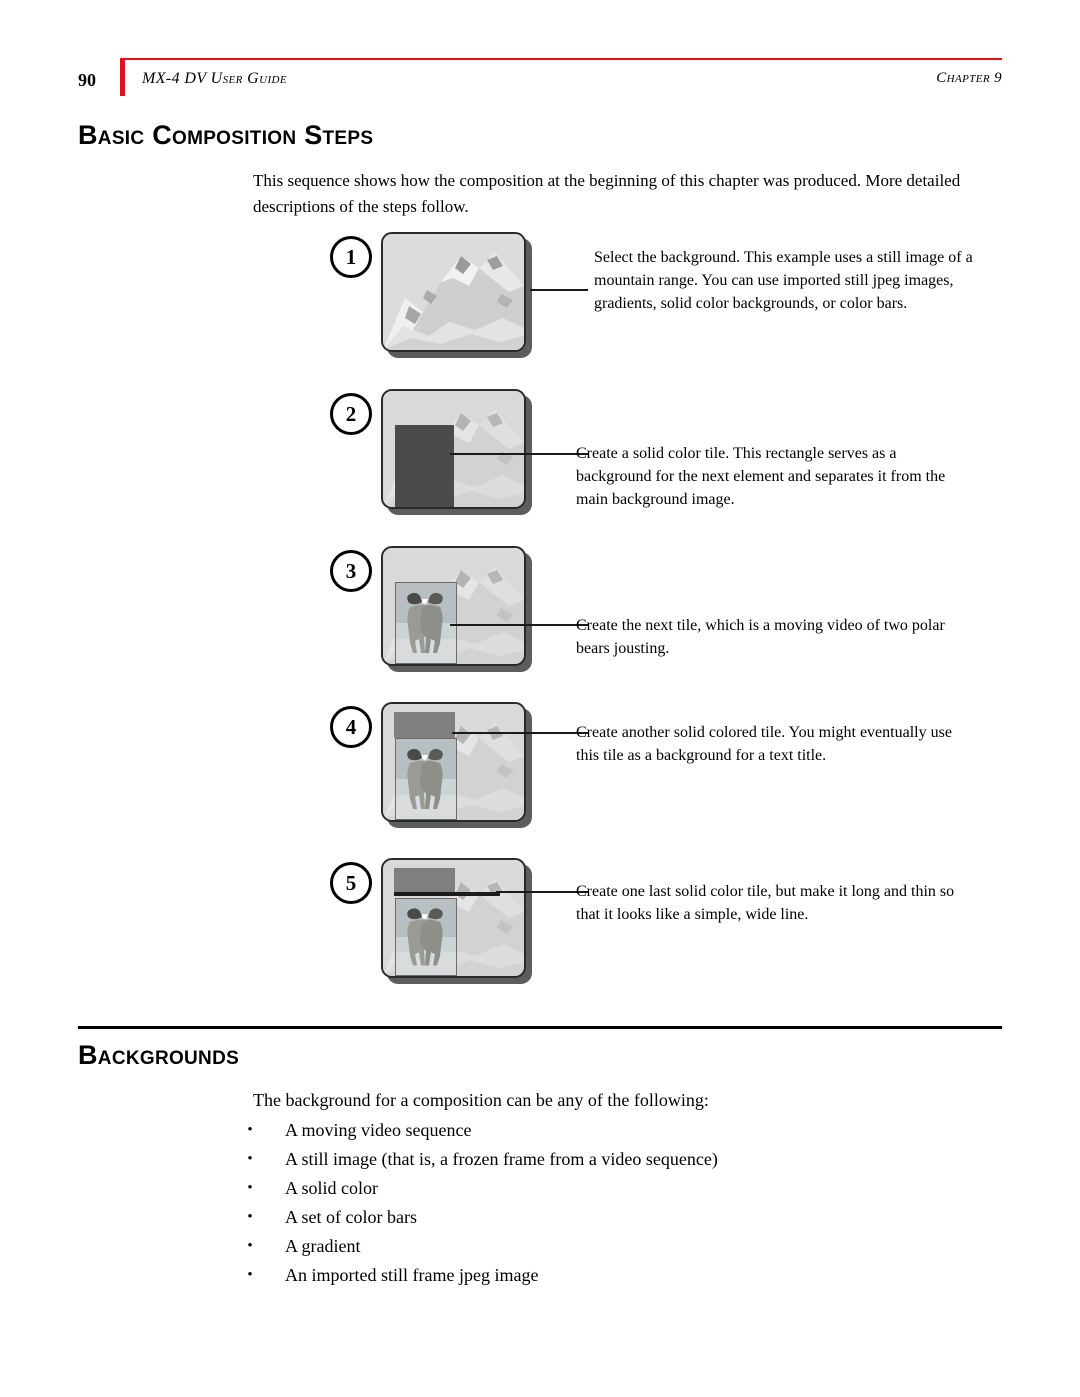  I want to click on list-item-label: A gradient, so click(323, 1246).